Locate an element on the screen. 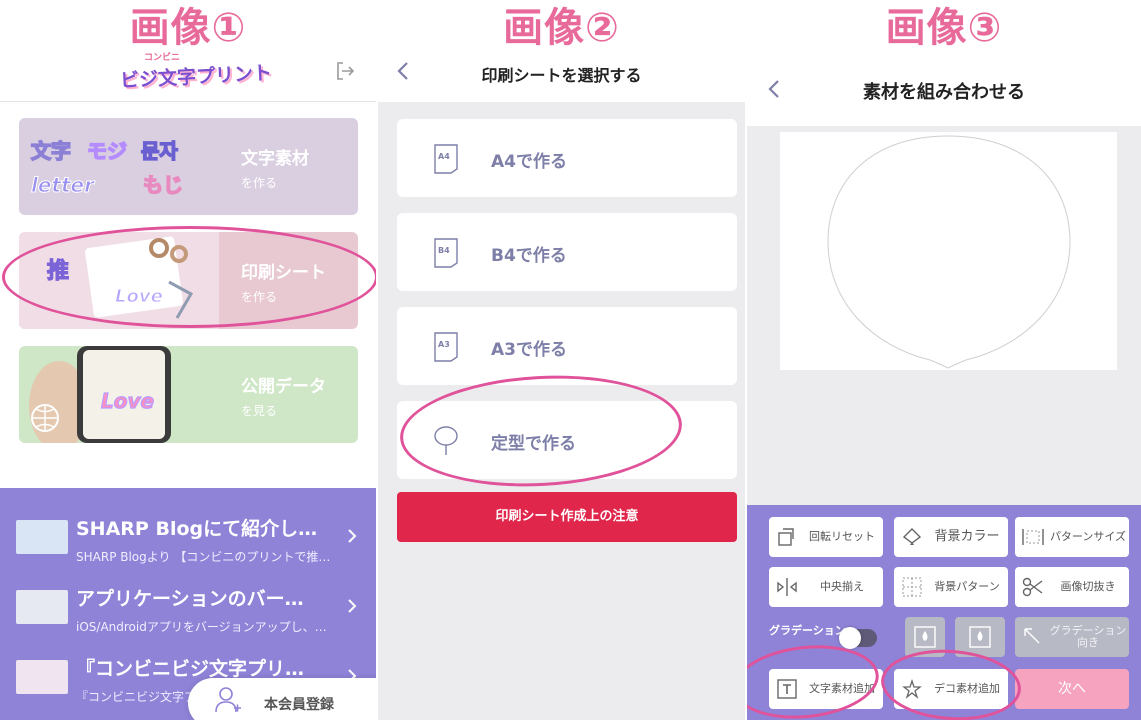 The height and width of the screenshot is (720, 1141). button-label: 回転リセット is located at coordinates (842, 536).